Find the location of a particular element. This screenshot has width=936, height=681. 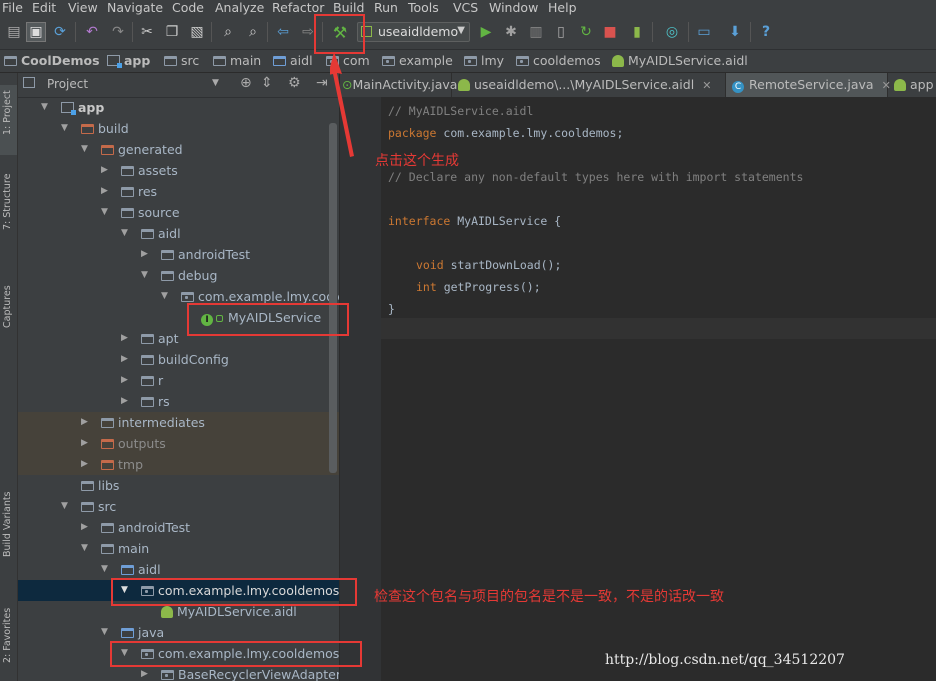

menu-help: Help is located at coordinates (562, 8).